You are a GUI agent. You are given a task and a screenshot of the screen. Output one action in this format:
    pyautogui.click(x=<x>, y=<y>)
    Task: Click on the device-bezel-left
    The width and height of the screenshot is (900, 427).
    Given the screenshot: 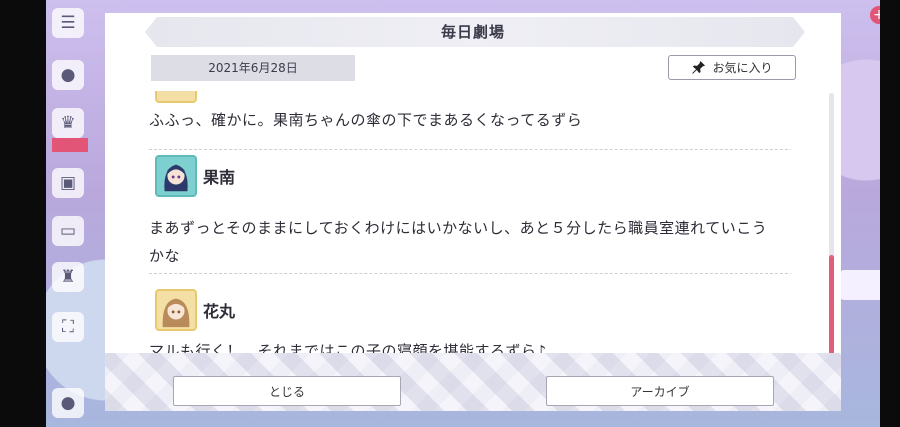 What is the action you would take?
    pyautogui.click(x=23, y=213)
    